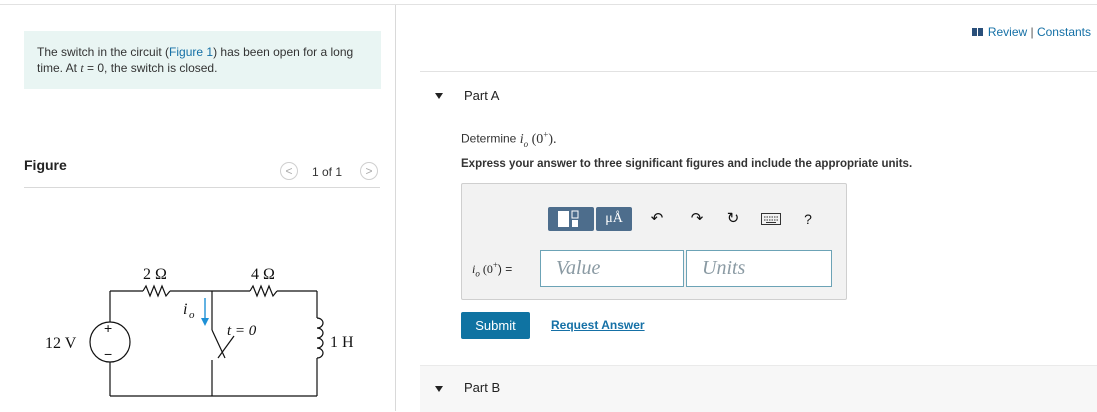  I want to click on templates-button, so click(571, 219).